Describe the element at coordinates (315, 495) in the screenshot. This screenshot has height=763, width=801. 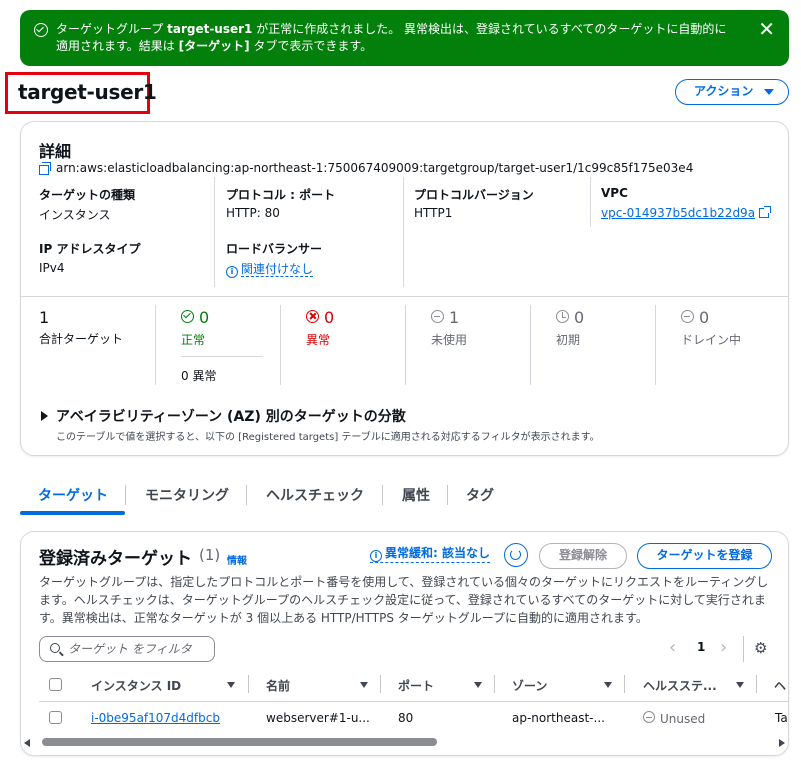
I see `tab-health-check: ヘルスチェック` at that location.